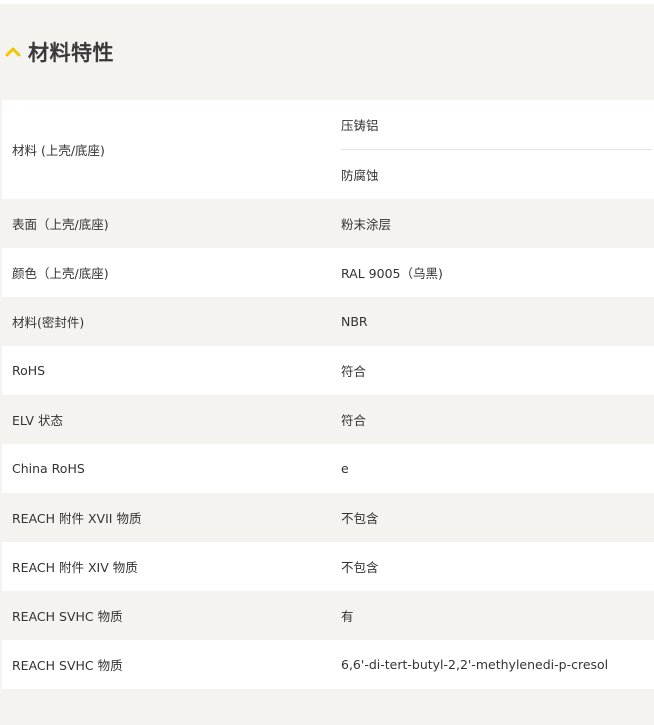  I want to click on table-row: 表面（上壳/底座) 粉末涂层, so click(328, 223).